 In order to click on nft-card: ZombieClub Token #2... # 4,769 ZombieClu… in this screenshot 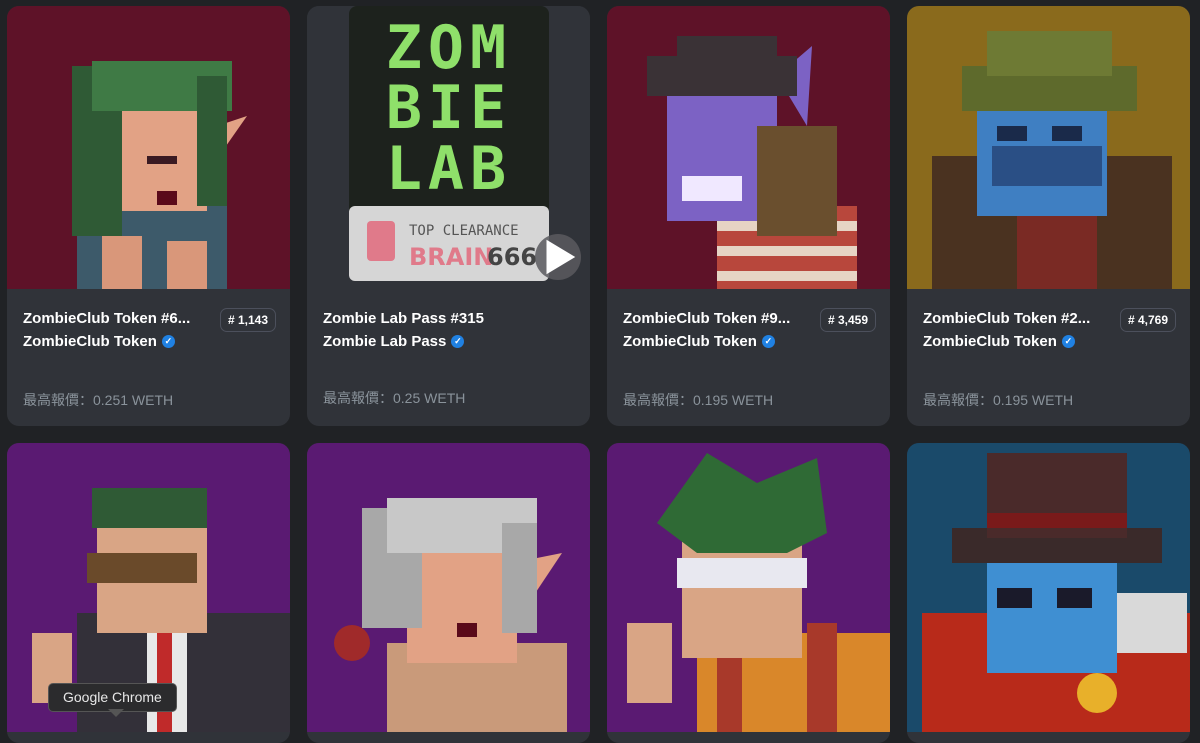, I will do `click(1048, 216)`.